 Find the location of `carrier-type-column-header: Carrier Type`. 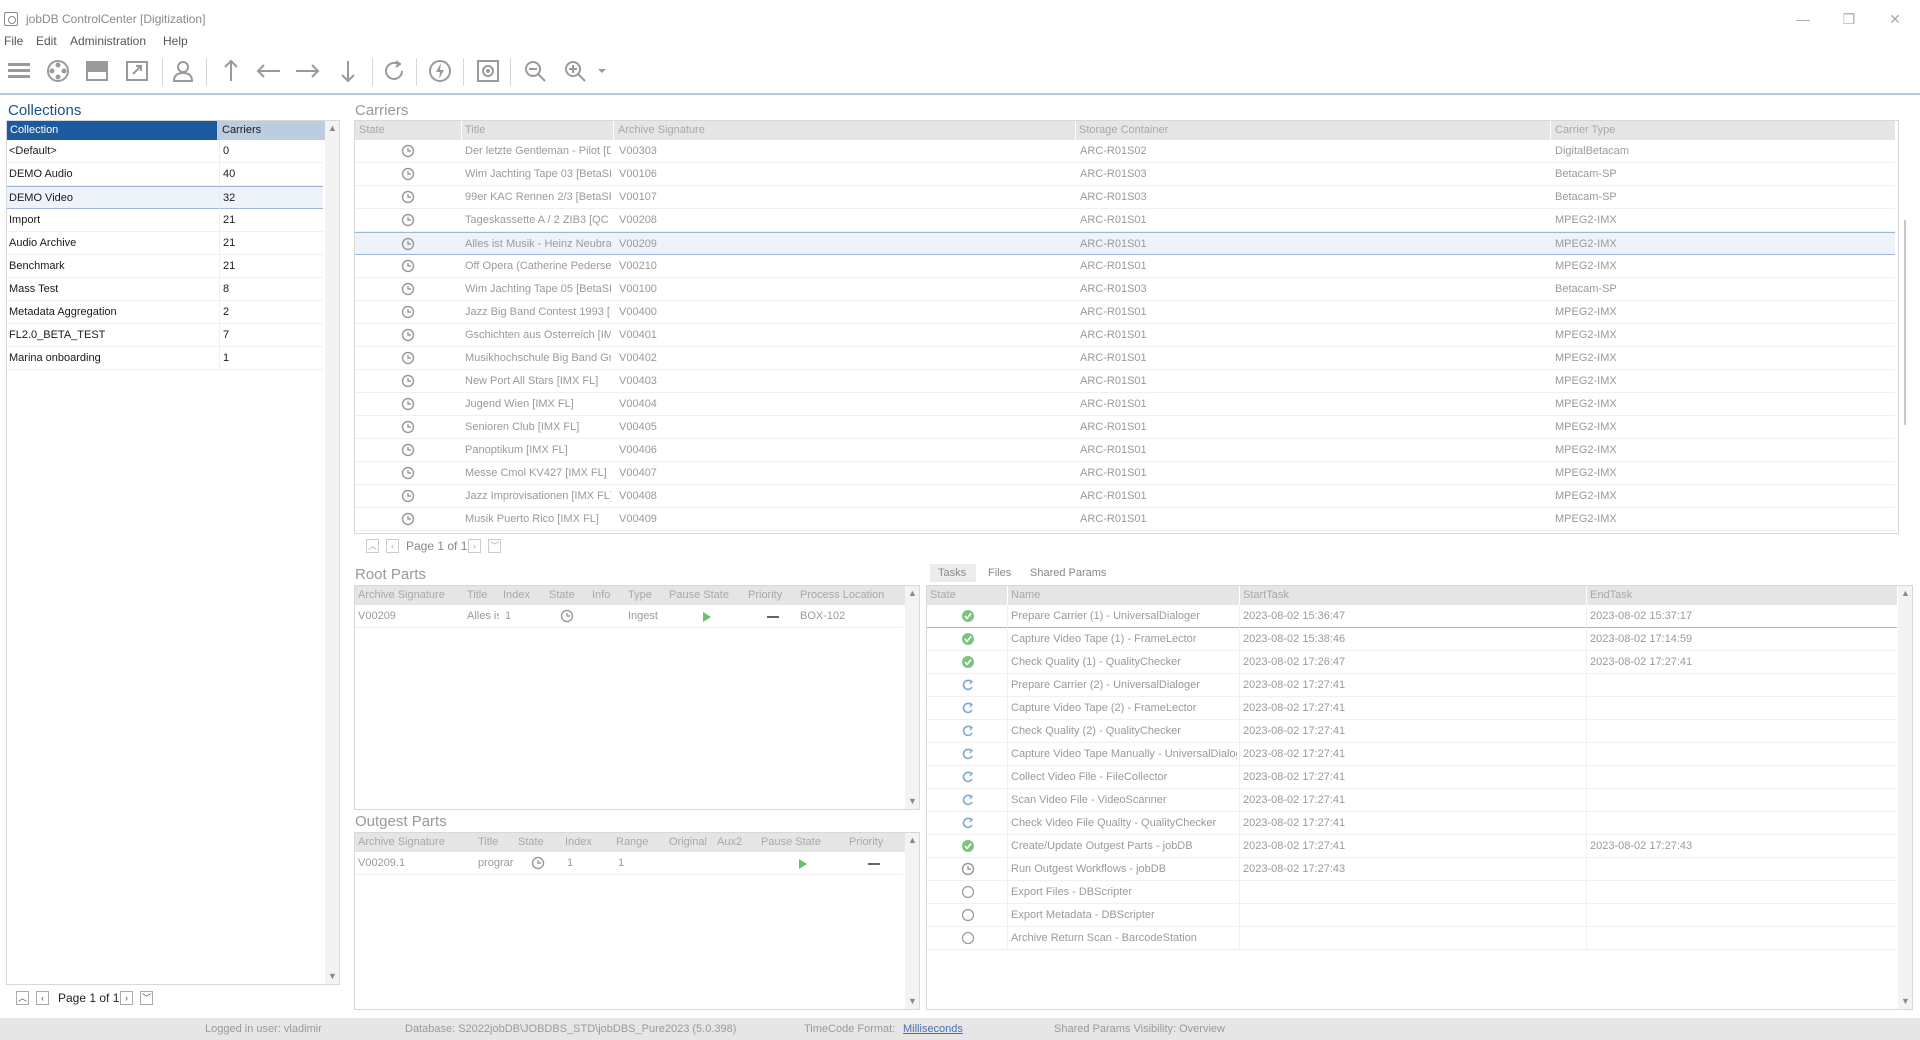

carrier-type-column-header: Carrier Type is located at coordinates (1585, 130).